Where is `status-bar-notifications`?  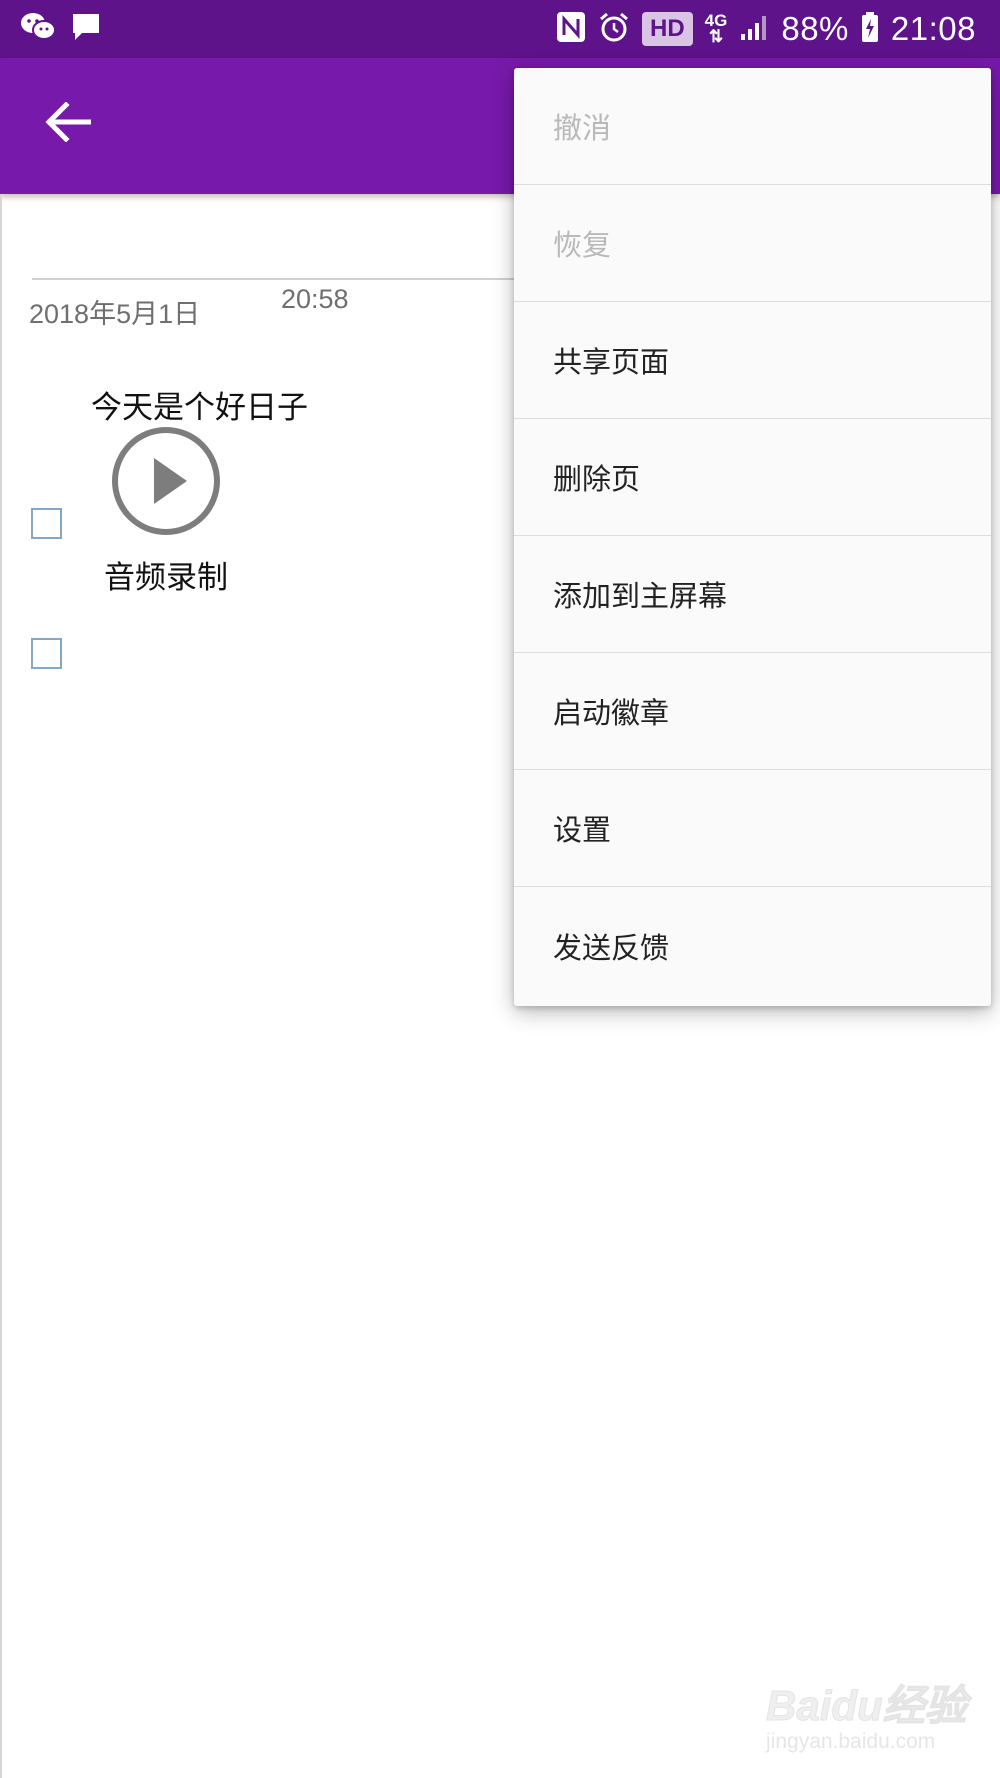
status-bar-notifications is located at coordinates (61, 29).